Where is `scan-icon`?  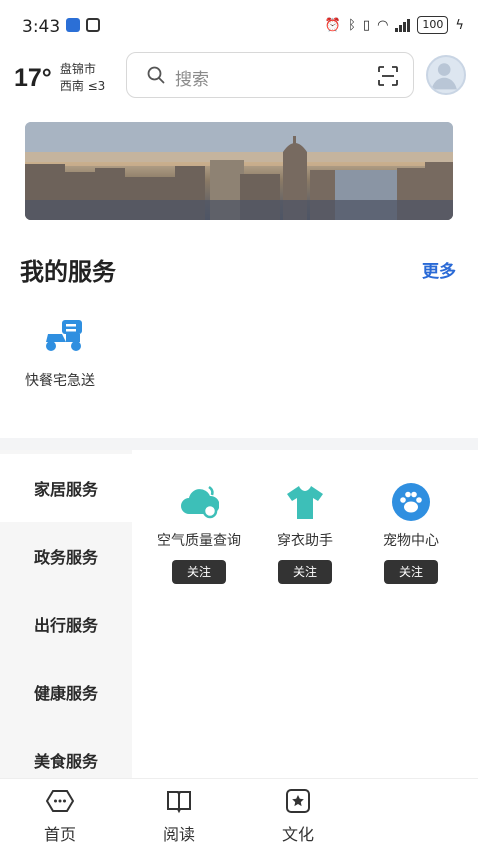 scan-icon is located at coordinates (388, 76).